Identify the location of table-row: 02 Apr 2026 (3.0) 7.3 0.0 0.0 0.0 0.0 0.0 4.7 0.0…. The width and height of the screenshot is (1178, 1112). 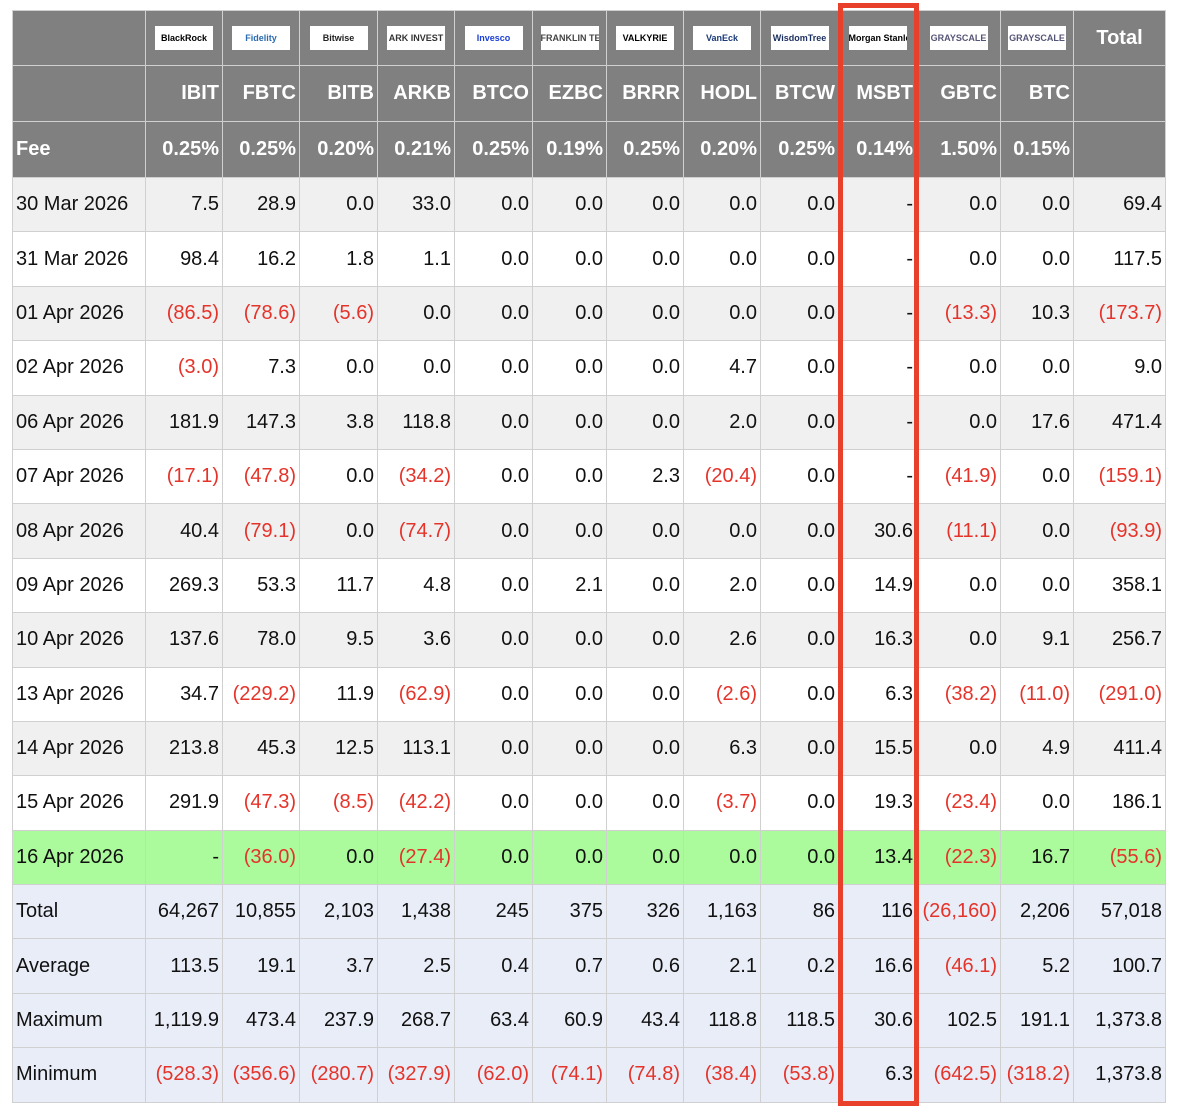
(589, 368).